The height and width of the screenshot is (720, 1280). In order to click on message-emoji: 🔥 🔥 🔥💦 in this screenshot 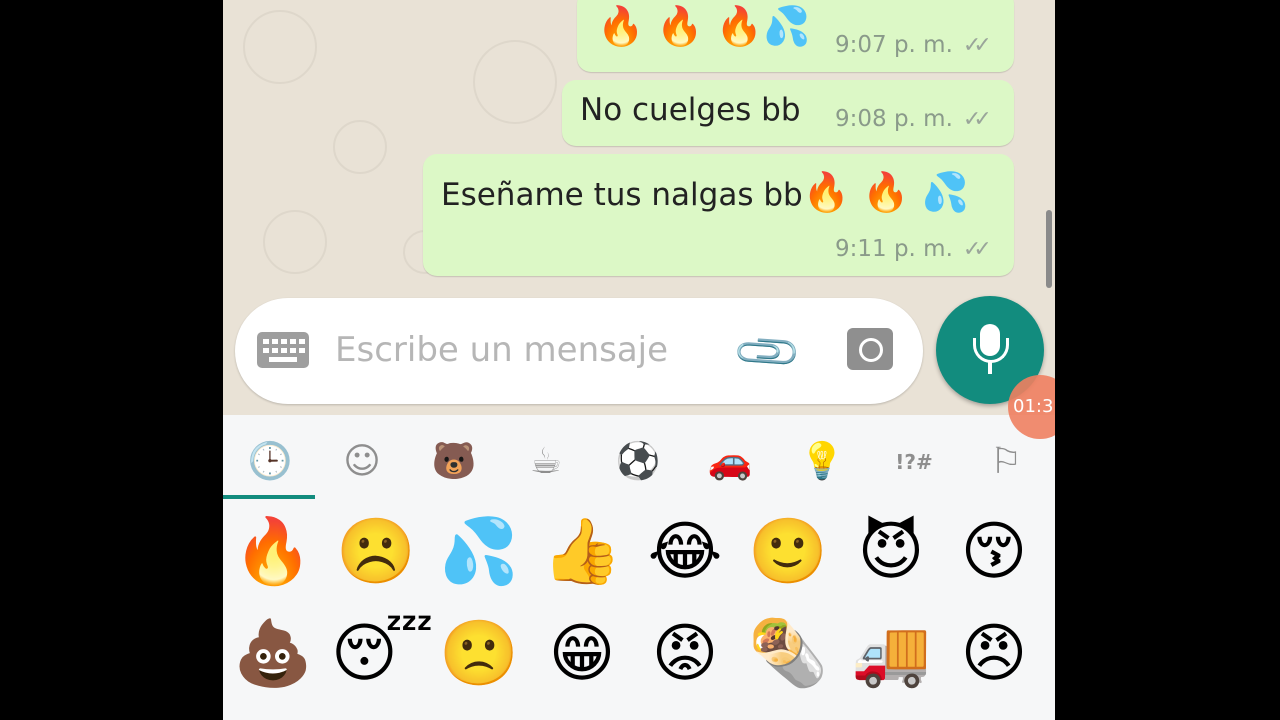, I will do `click(704, 26)`.